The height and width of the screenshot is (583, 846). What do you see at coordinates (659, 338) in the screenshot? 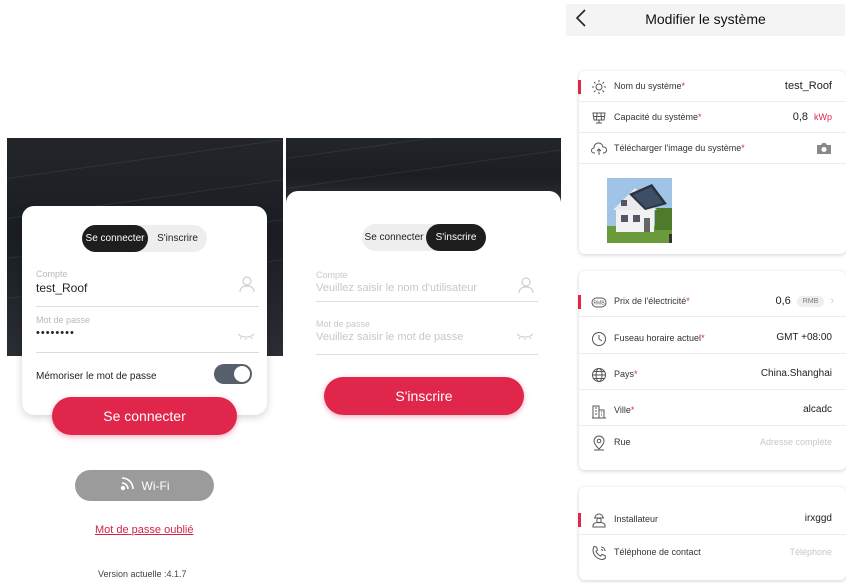
I see `timezone-label: Fuseau horaire actuel*` at bounding box center [659, 338].